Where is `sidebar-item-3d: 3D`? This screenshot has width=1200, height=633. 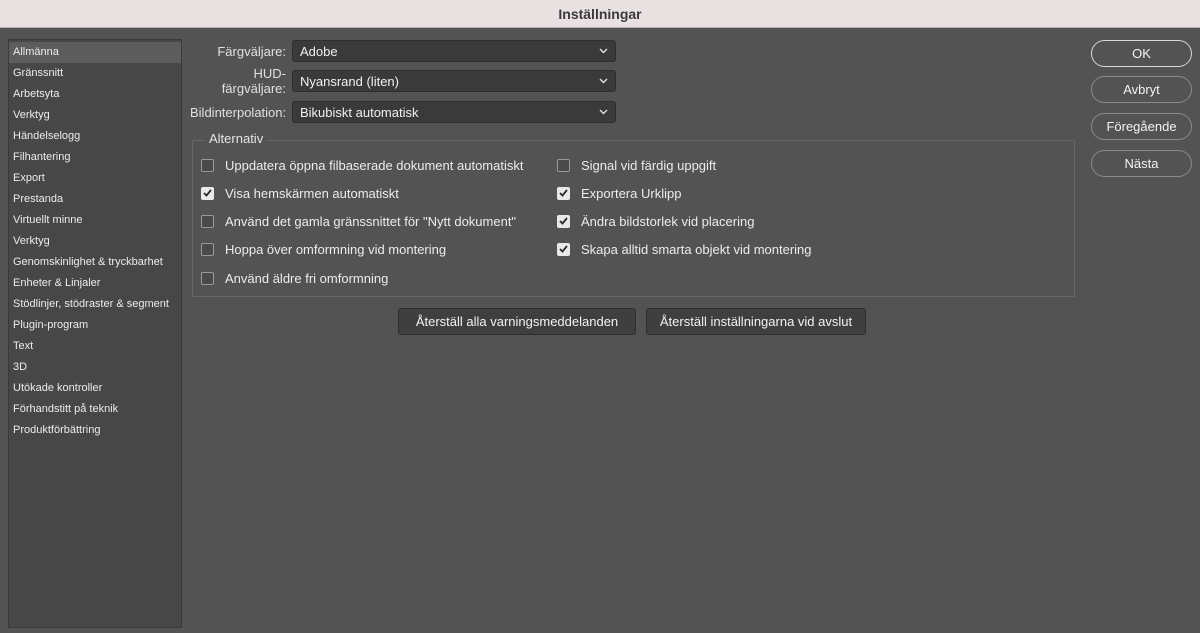 sidebar-item-3d: 3D is located at coordinates (95, 367).